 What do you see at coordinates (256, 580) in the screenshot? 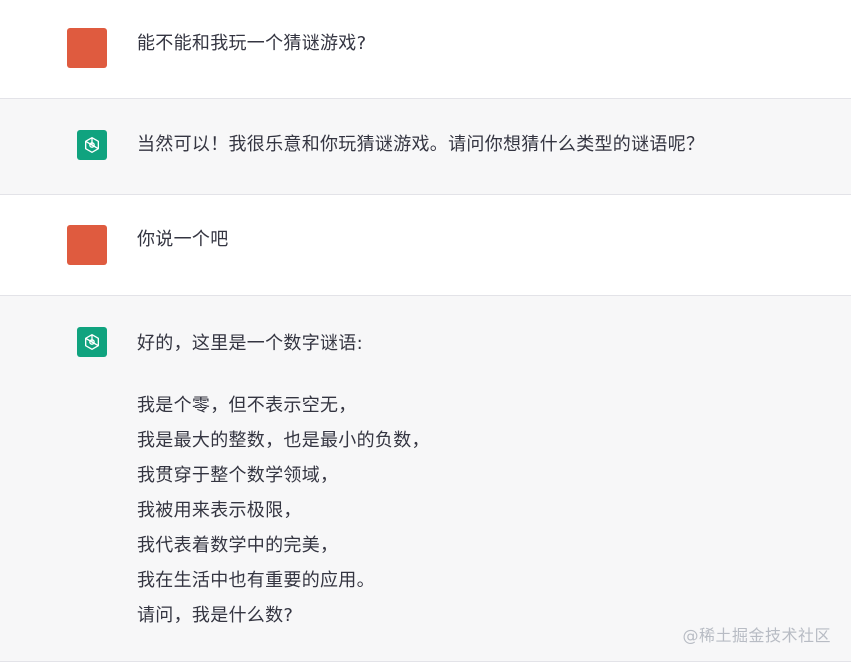
I see `riddle-line: 我在生活中也有重要的应用。` at bounding box center [256, 580].